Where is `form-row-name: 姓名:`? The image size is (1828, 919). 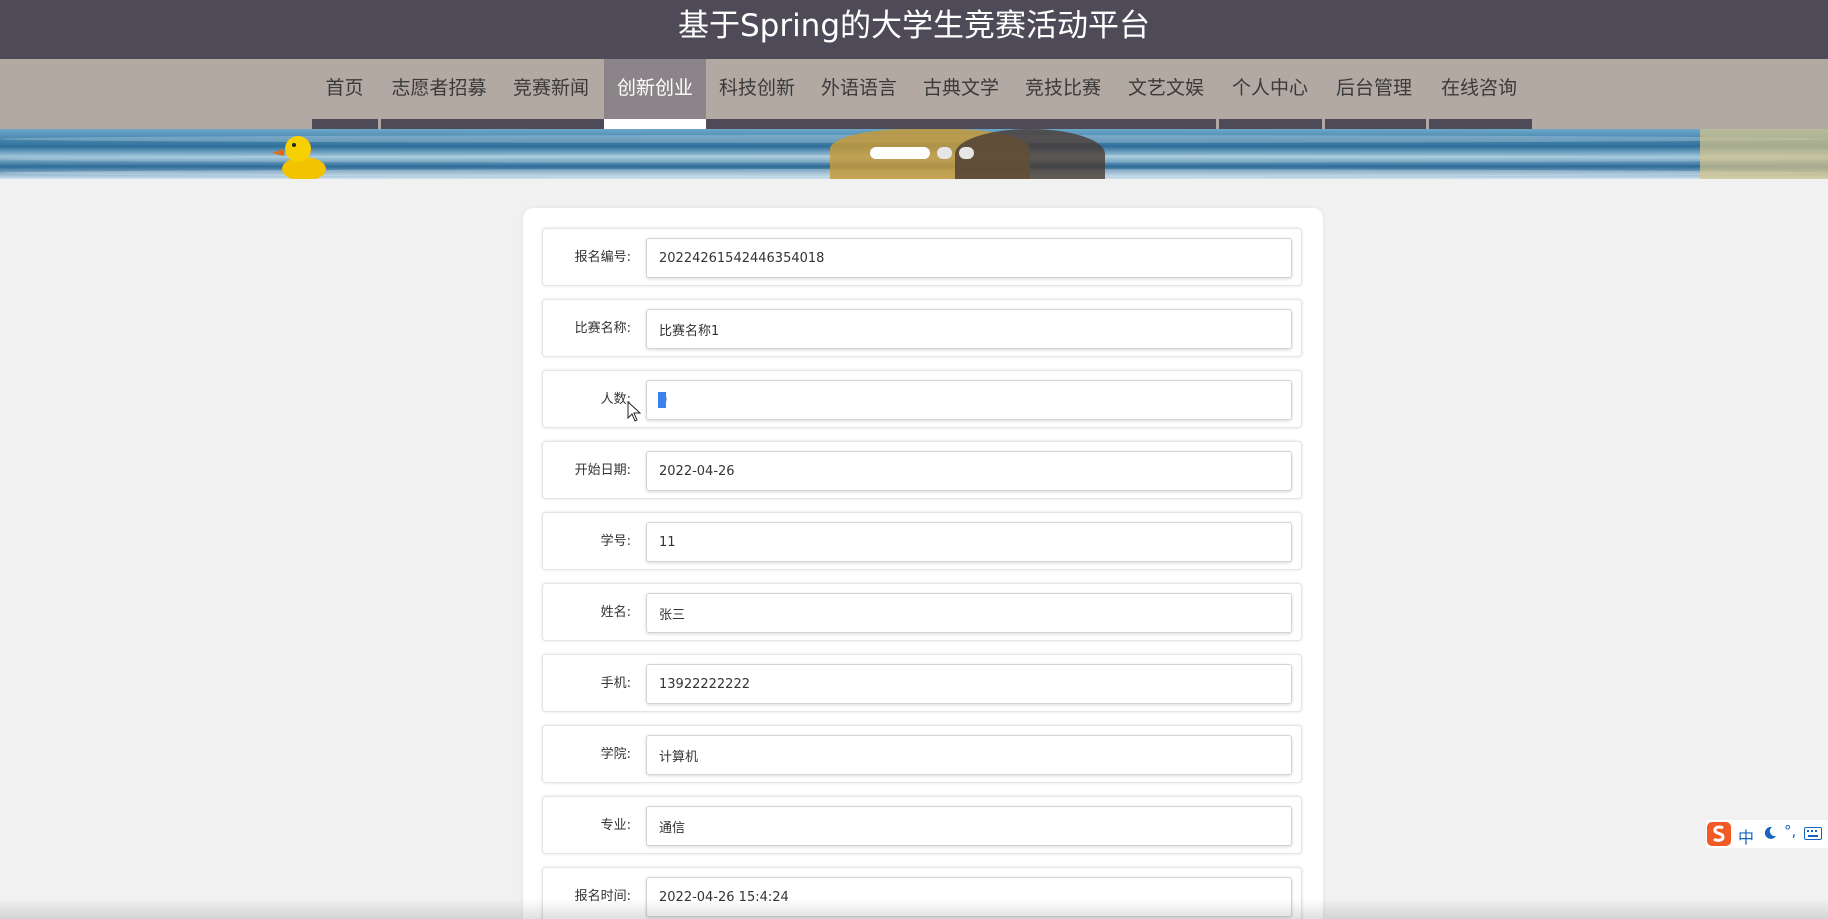 form-row-name: 姓名: is located at coordinates (922, 612).